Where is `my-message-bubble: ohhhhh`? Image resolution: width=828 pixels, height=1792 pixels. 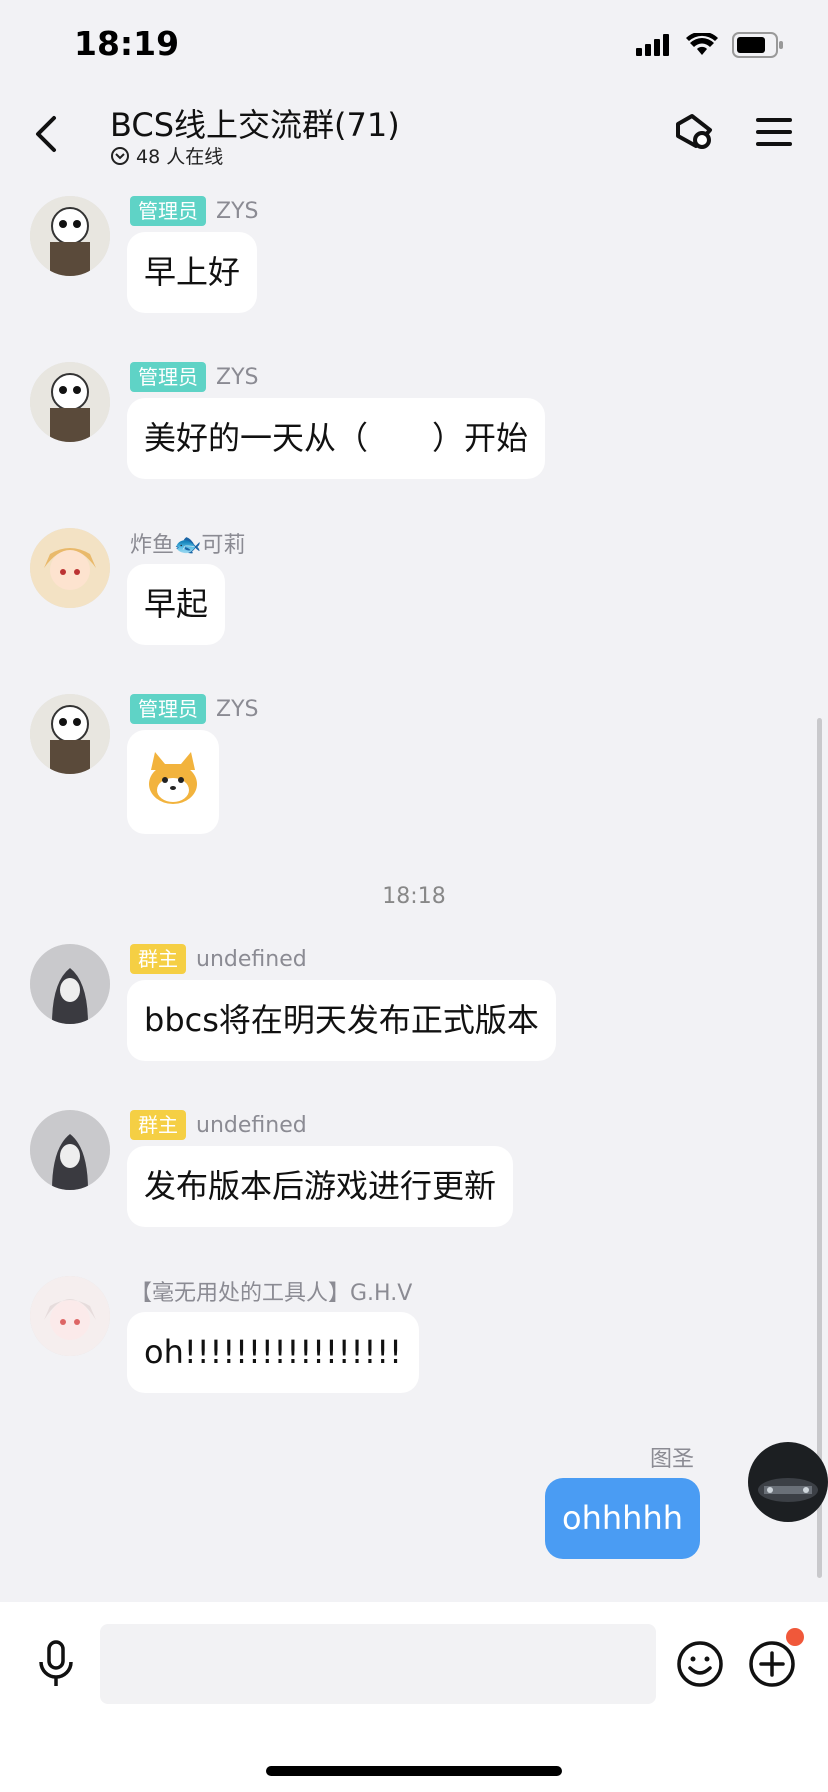
my-message-bubble: ohhhhh is located at coordinates (622, 1518).